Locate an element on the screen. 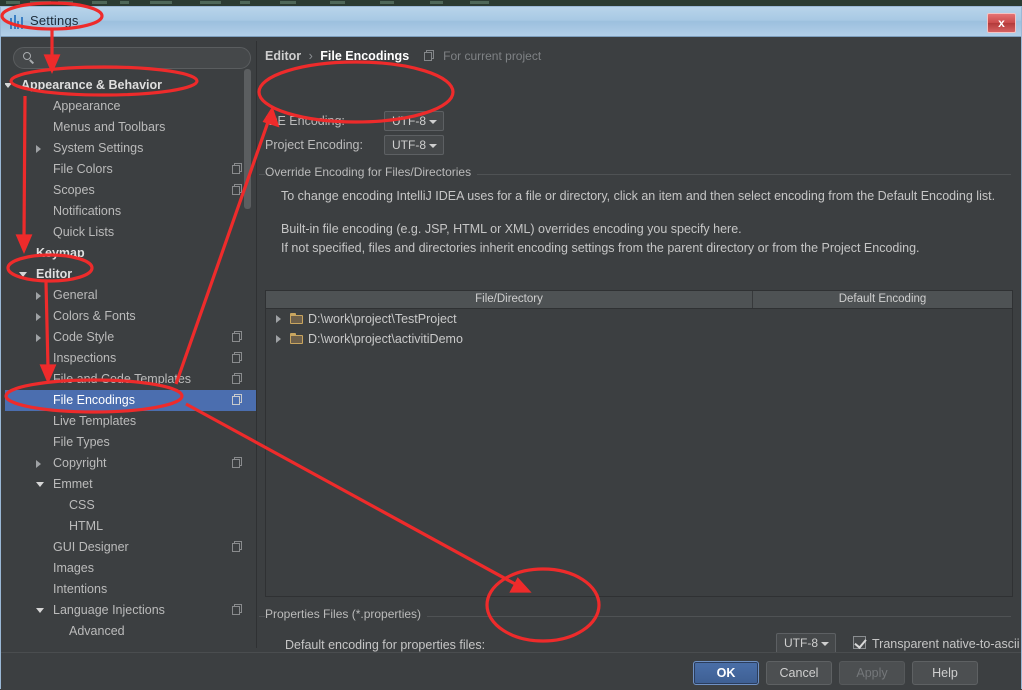 The image size is (1022, 690). search-box is located at coordinates (132, 58).